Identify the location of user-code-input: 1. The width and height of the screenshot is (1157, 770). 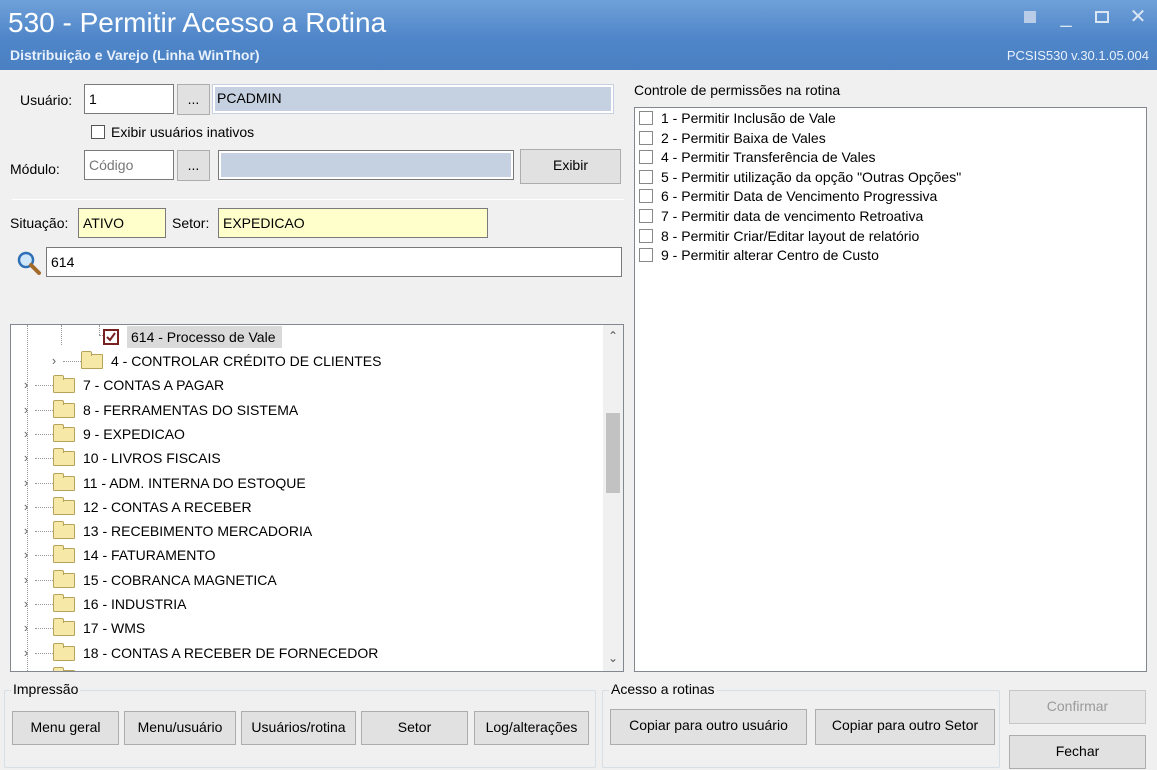
(129, 99).